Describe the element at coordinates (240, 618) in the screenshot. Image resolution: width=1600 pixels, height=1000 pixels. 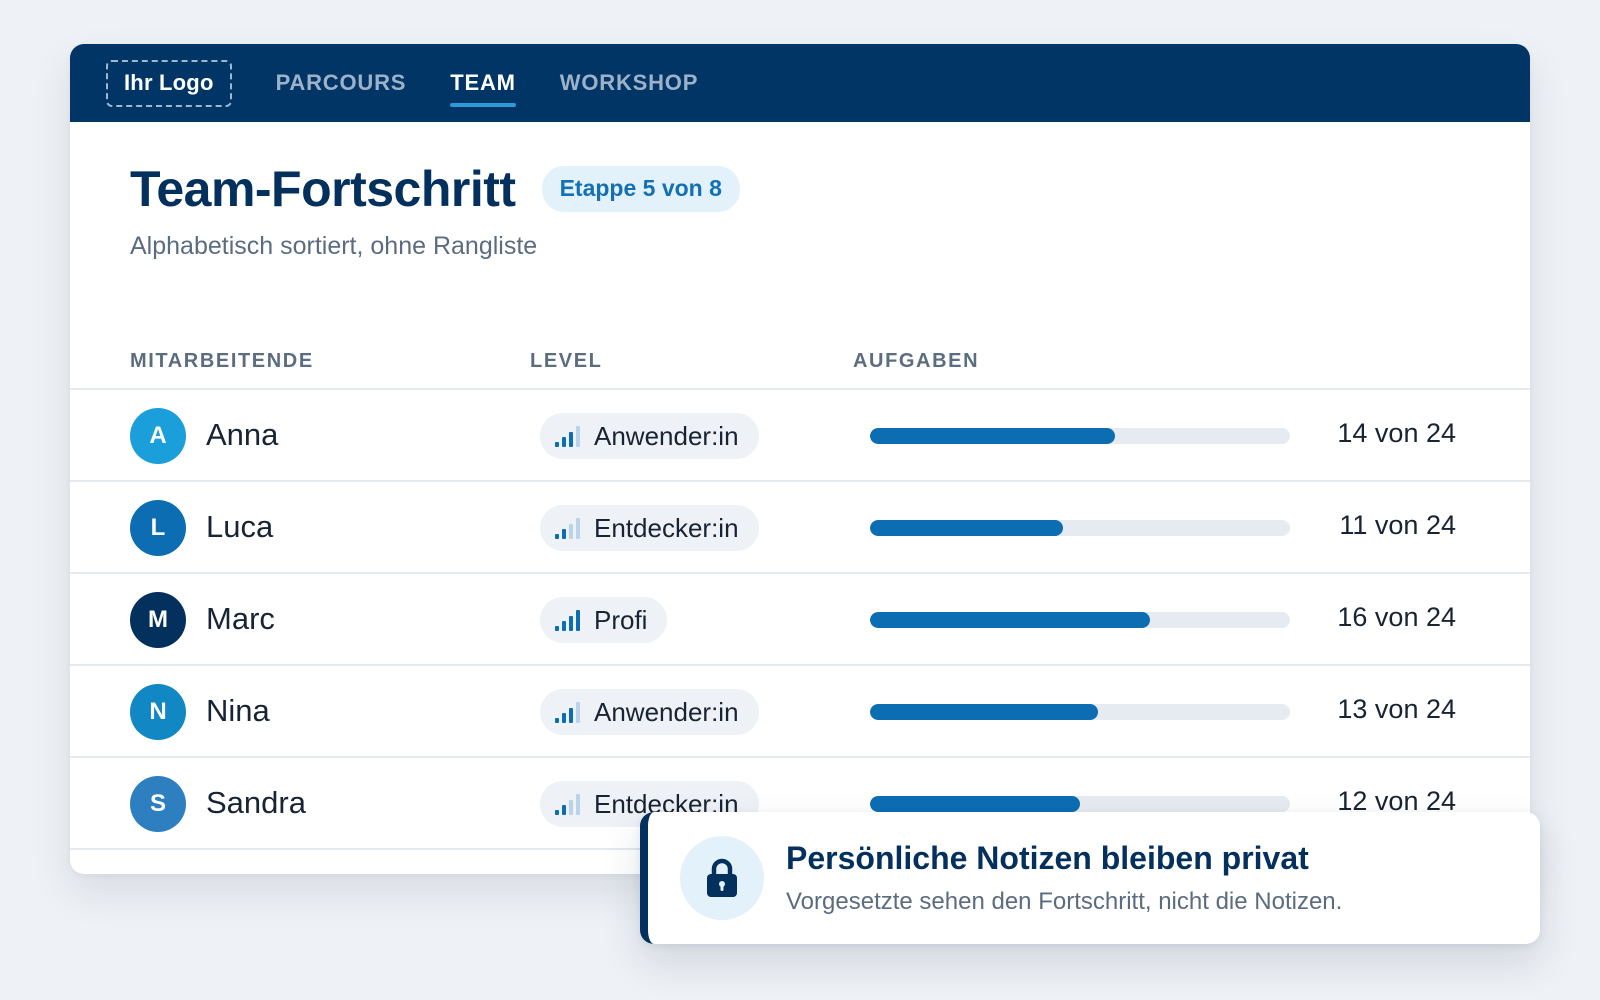
I see `member-name: Marc` at that location.